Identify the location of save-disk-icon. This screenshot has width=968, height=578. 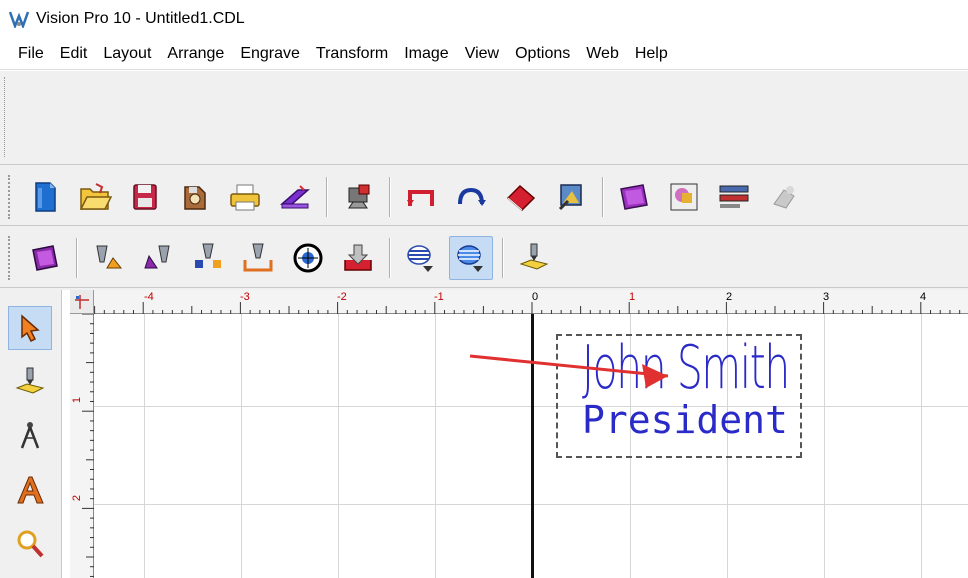
(145, 197).